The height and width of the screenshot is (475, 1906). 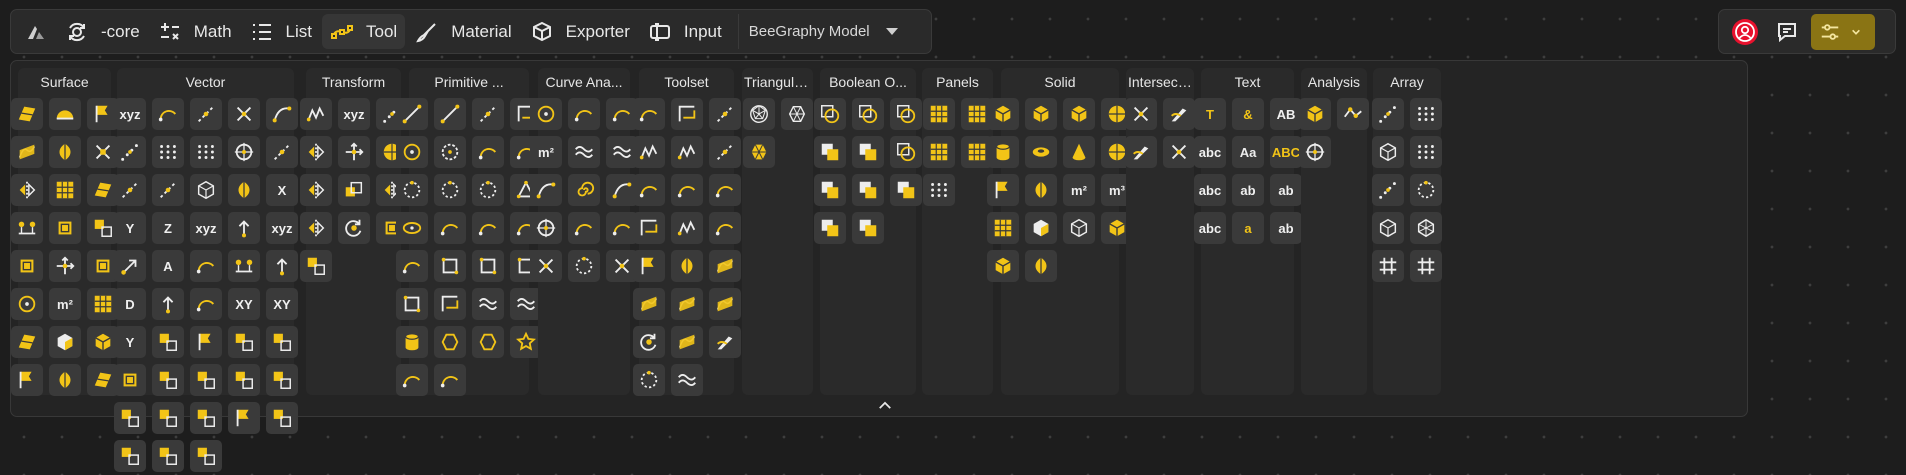 What do you see at coordinates (685, 31) in the screenshot?
I see `menu-input: Input` at bounding box center [685, 31].